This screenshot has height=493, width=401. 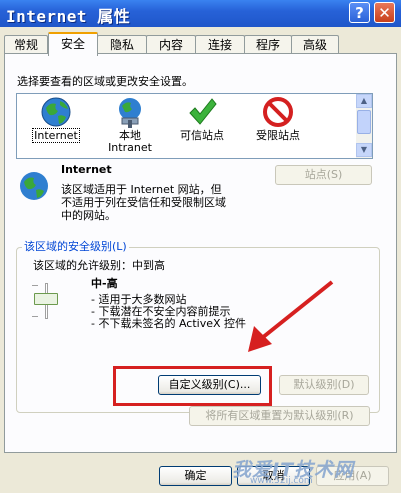 What do you see at coordinates (291, 316) in the screenshot?
I see `annotation-arrow` at bounding box center [291, 316].